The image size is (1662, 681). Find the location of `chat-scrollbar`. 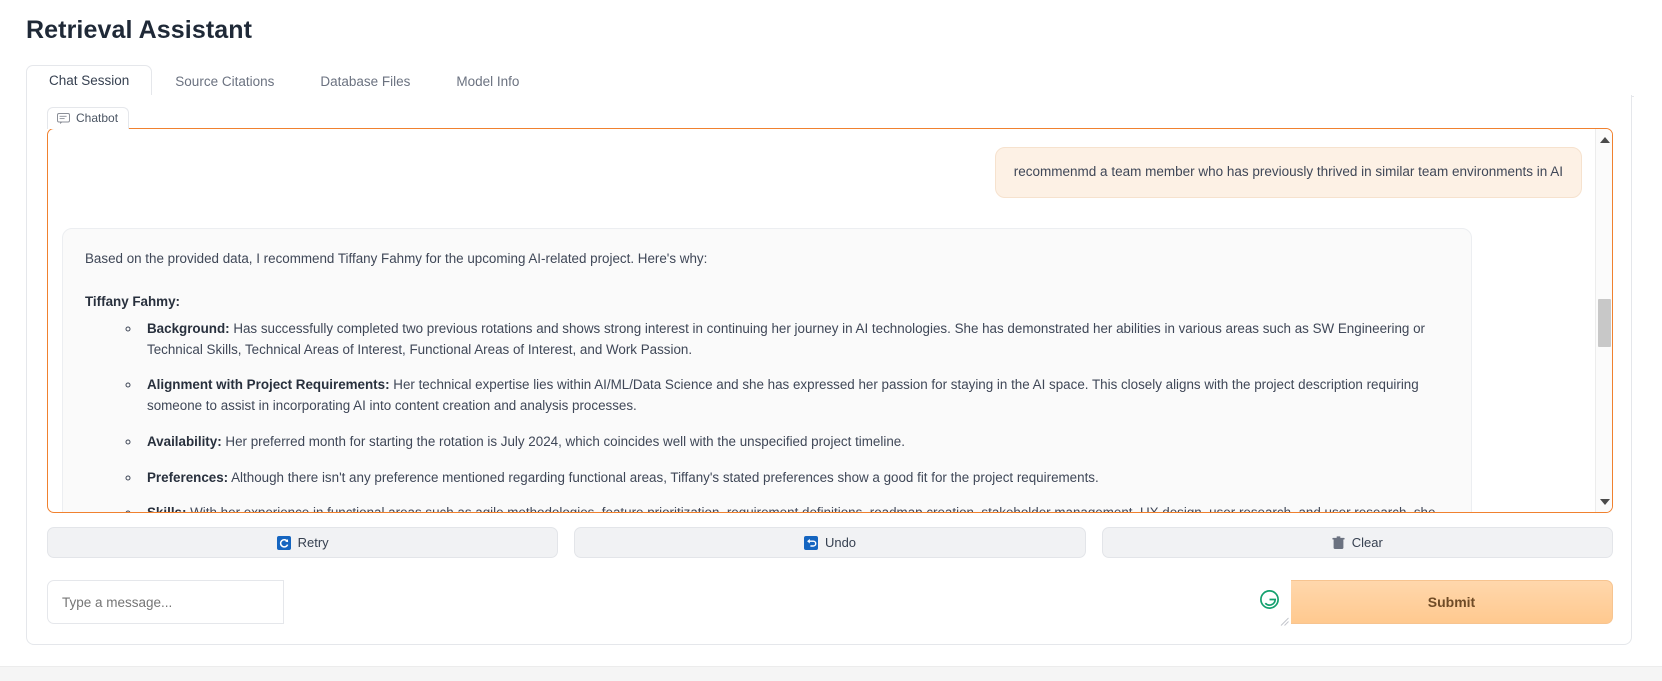

chat-scrollbar is located at coordinates (1603, 320).